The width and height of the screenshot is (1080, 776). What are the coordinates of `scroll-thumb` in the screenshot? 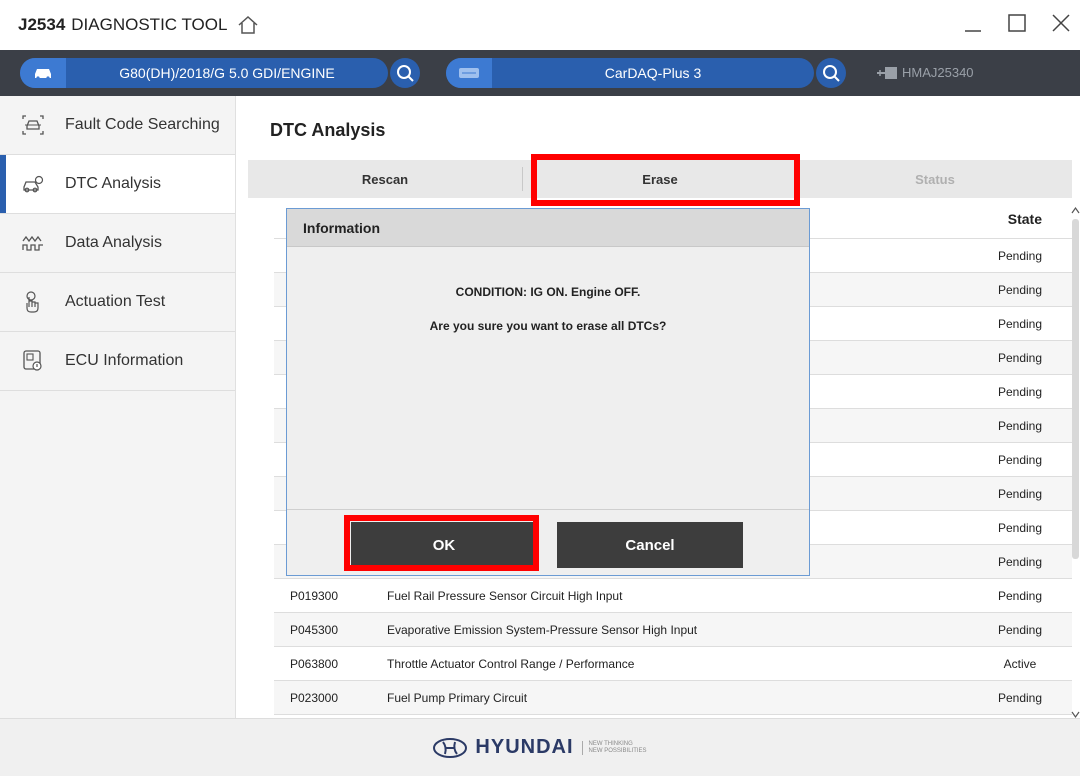 It's located at (1075, 389).